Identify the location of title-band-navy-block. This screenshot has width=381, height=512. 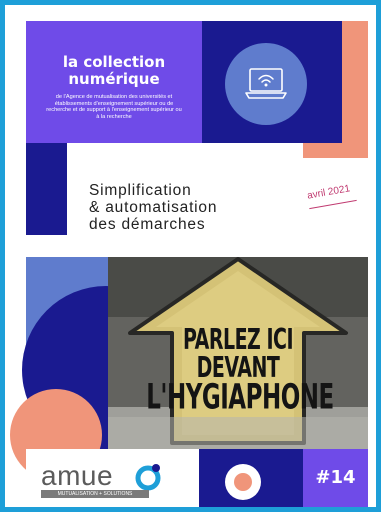
(46, 189).